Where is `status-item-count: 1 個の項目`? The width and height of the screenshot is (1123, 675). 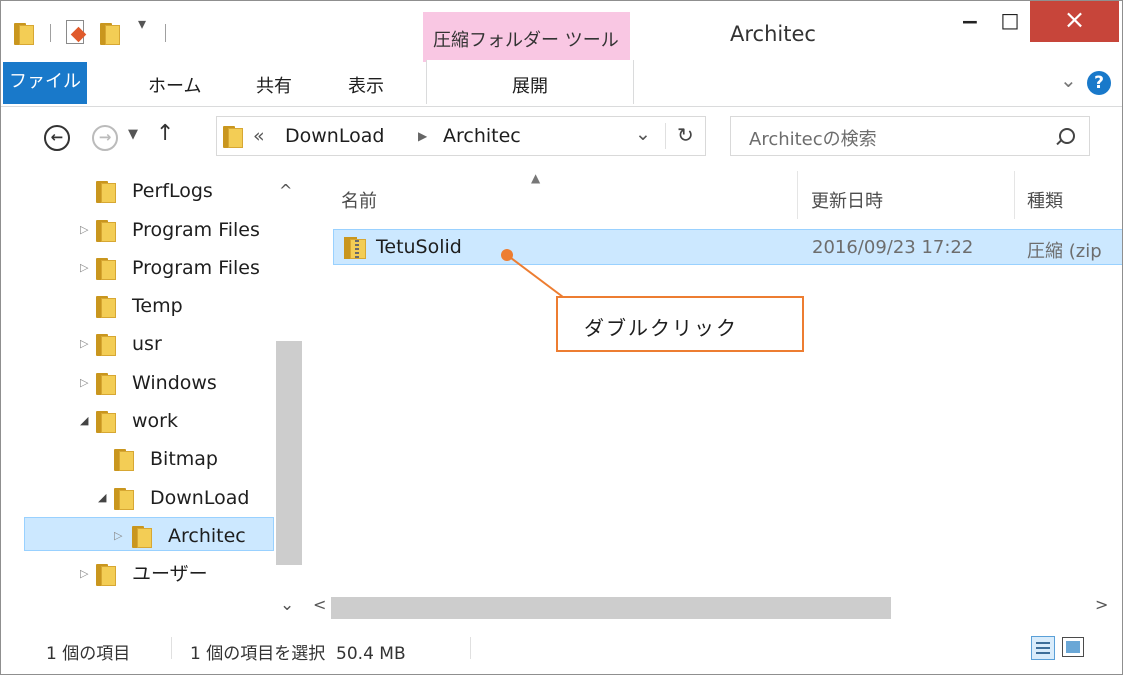
status-item-count: 1 個の項目 is located at coordinates (88, 654).